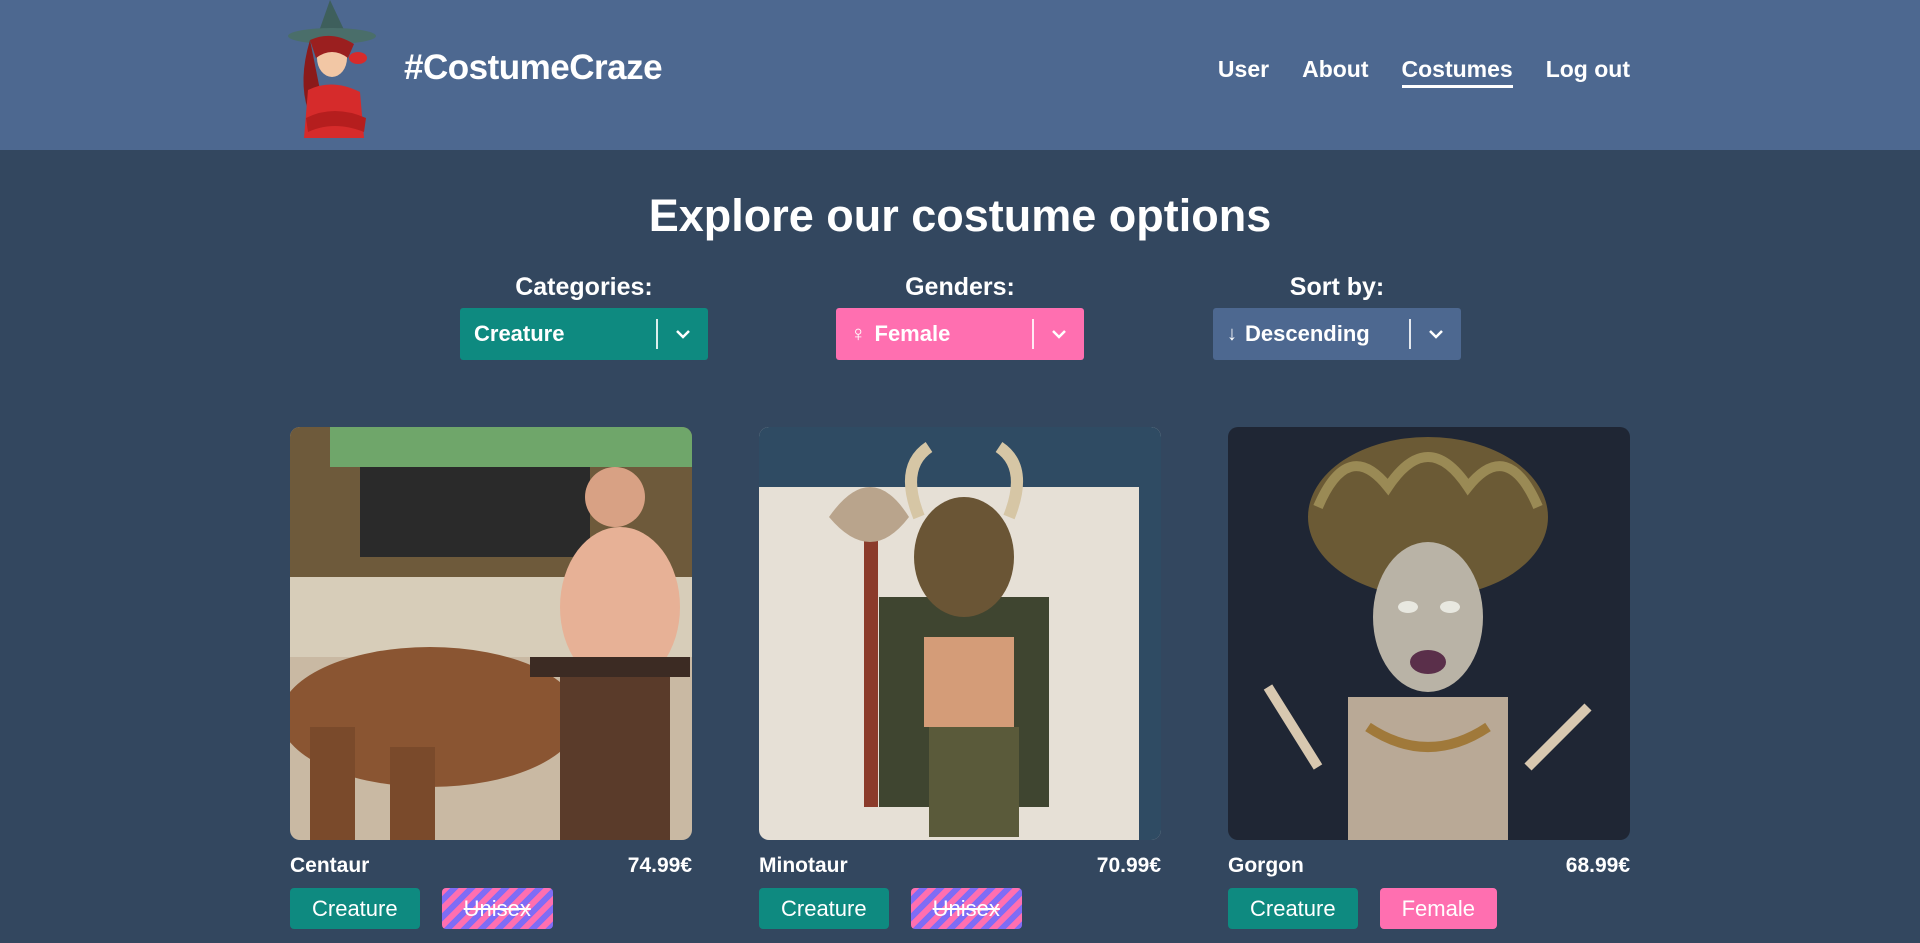 The image size is (1920, 943). I want to click on page-title: Explore our costume options, so click(960, 215).